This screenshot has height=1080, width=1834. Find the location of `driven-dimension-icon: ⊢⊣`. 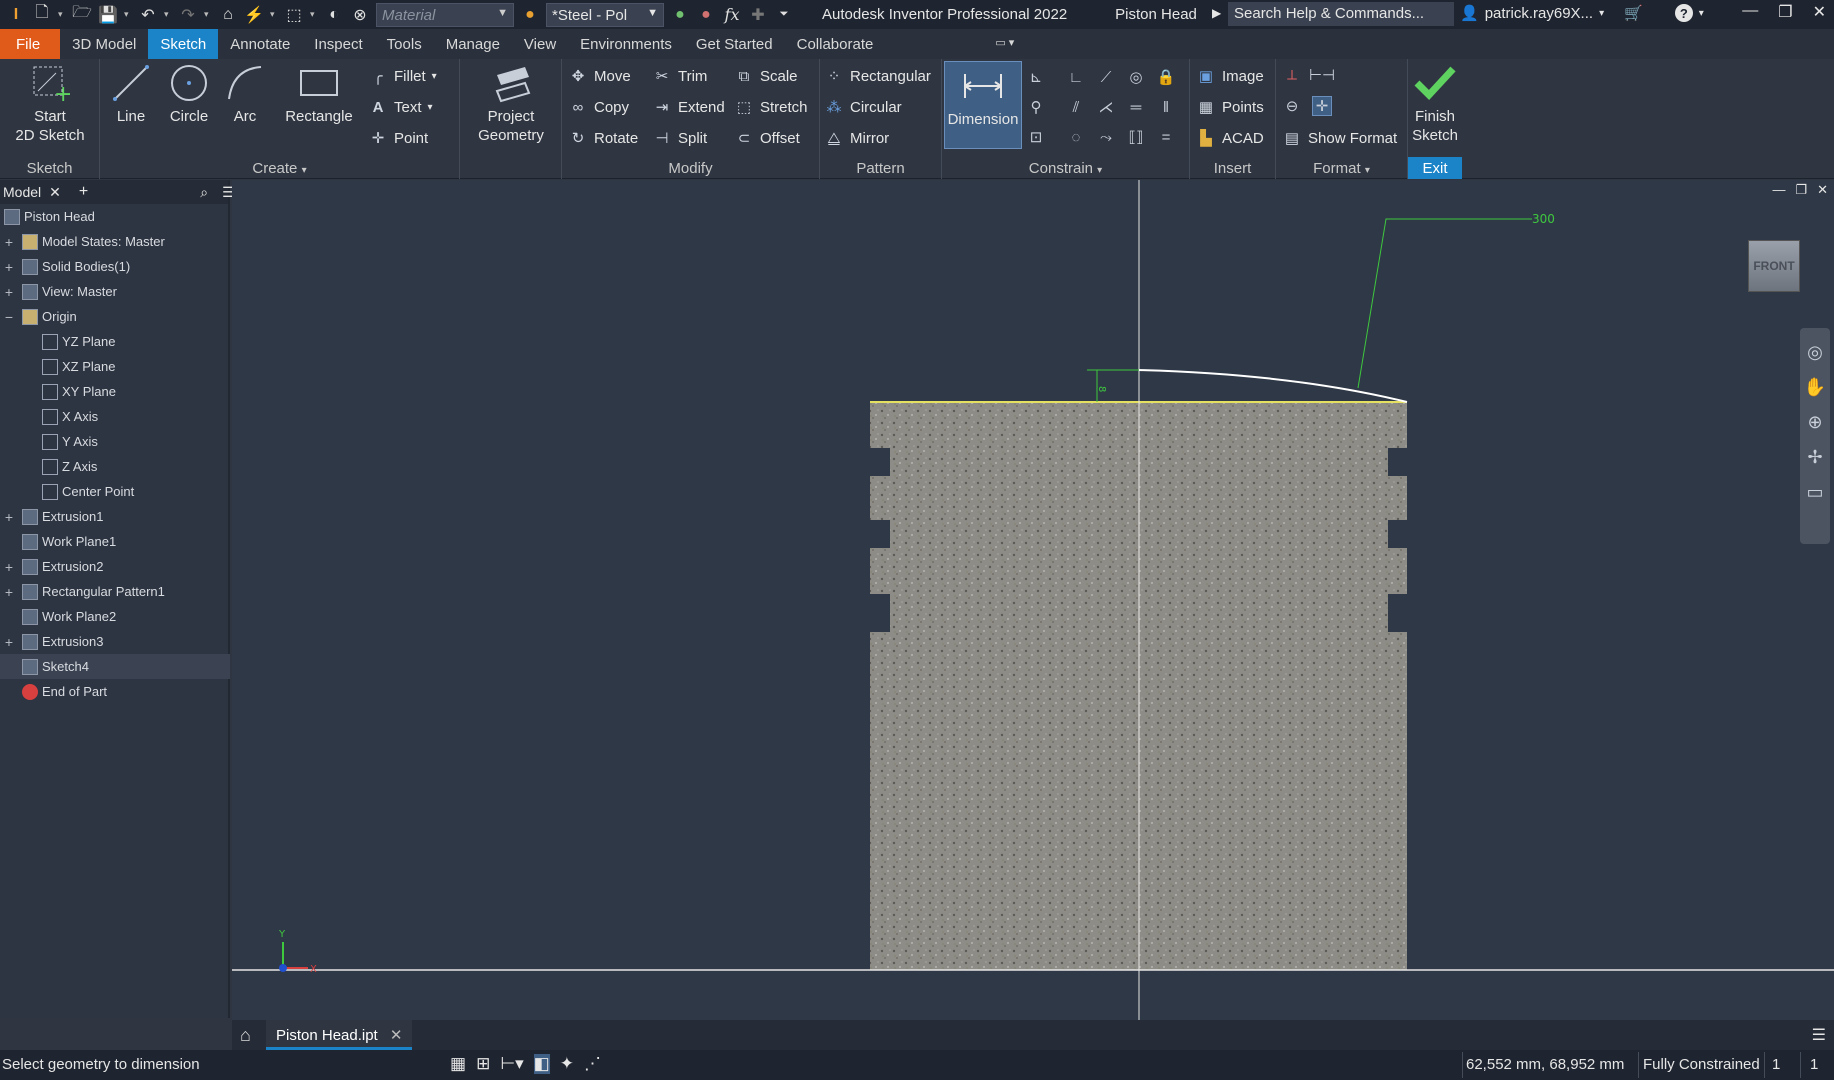

driven-dimension-icon: ⊢⊣ is located at coordinates (1322, 75).